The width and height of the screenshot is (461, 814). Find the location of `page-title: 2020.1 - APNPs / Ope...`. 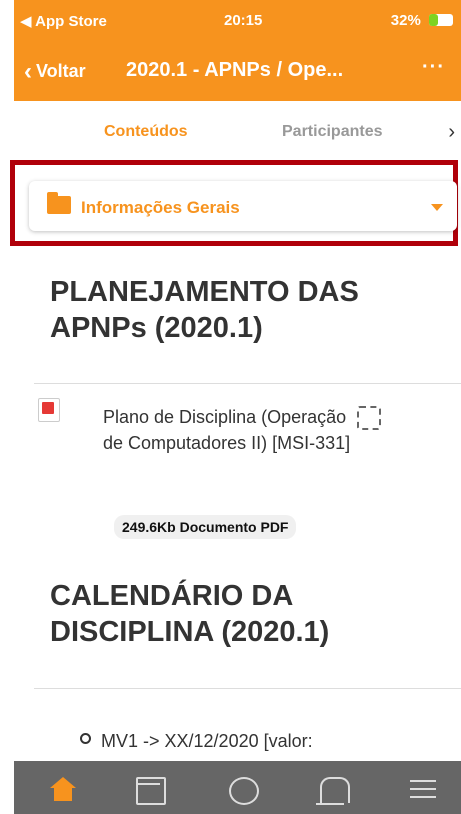

page-title: 2020.1 - APNPs / Ope... is located at coordinates (235, 70).